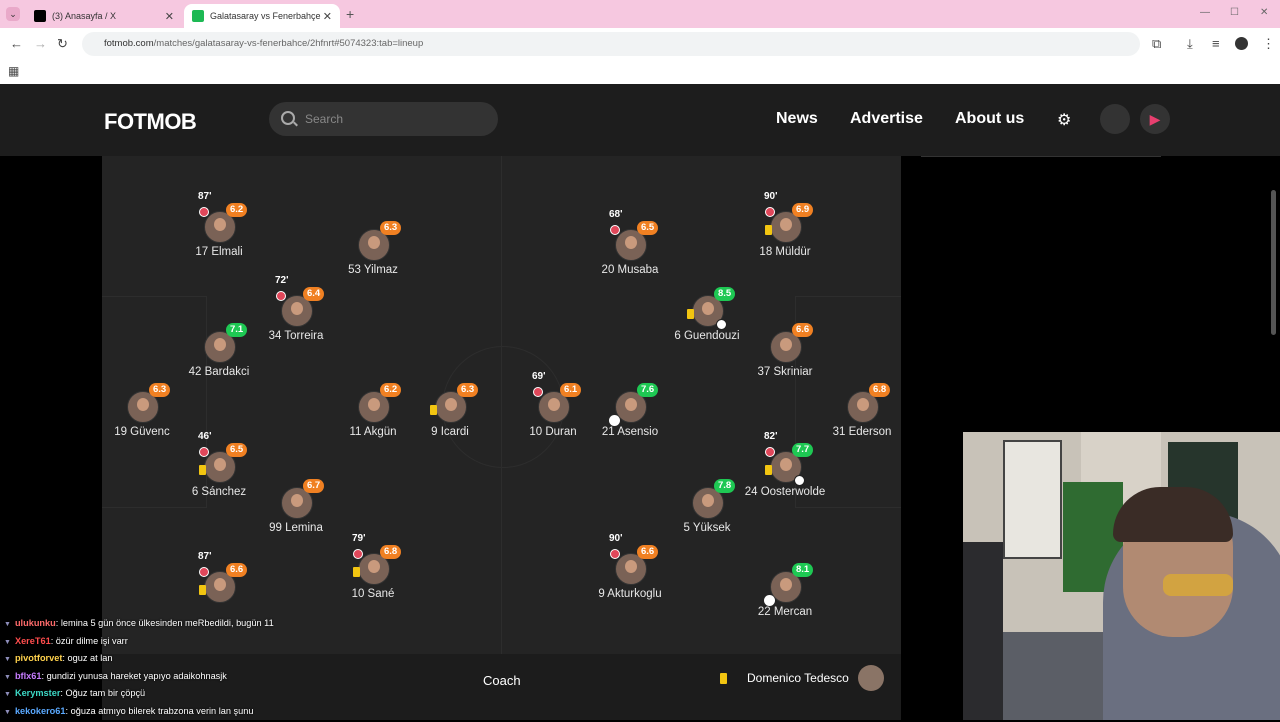 This screenshot has width=1280, height=722. I want to click on search-placeholder: Search, so click(324, 119).